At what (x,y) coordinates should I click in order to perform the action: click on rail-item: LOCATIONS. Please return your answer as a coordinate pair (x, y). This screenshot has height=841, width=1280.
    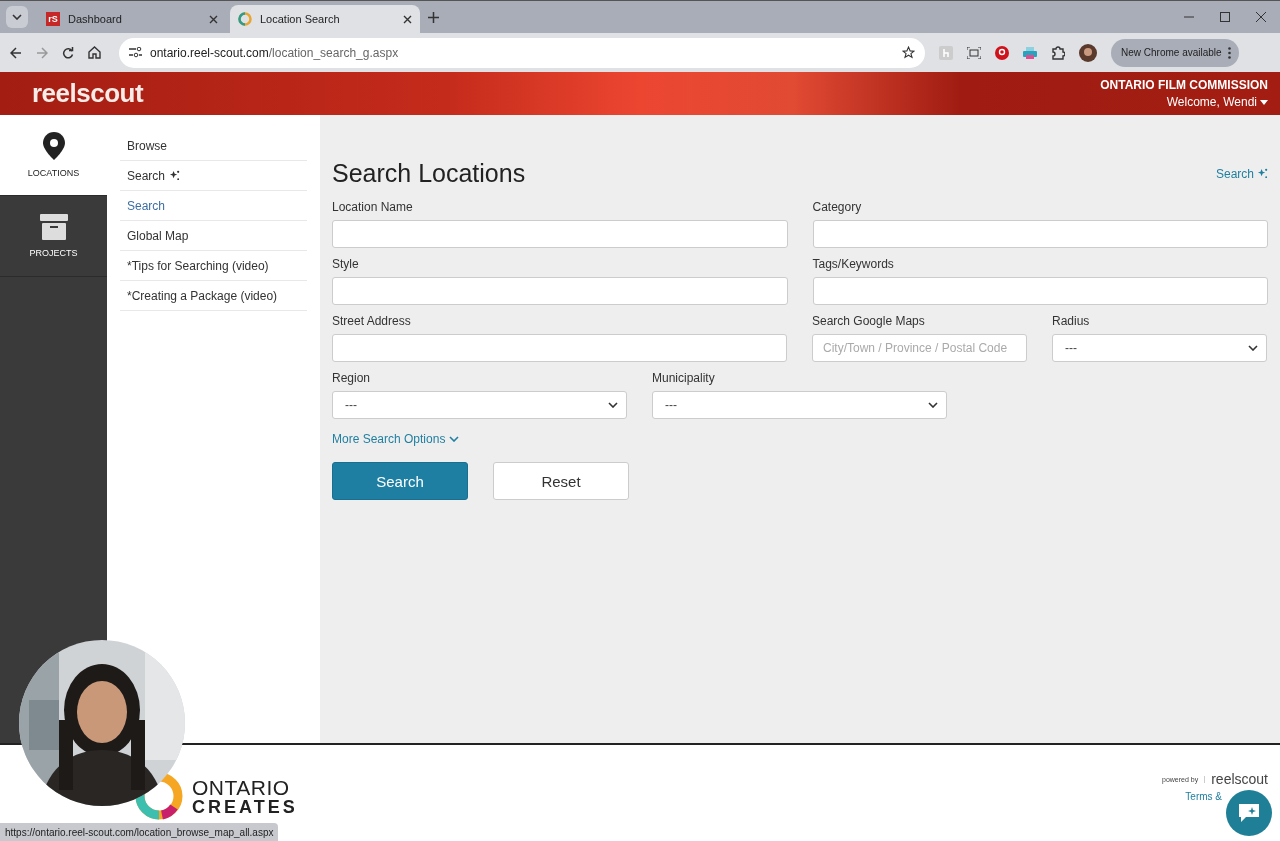
    Looking at the image, I should click on (53, 155).